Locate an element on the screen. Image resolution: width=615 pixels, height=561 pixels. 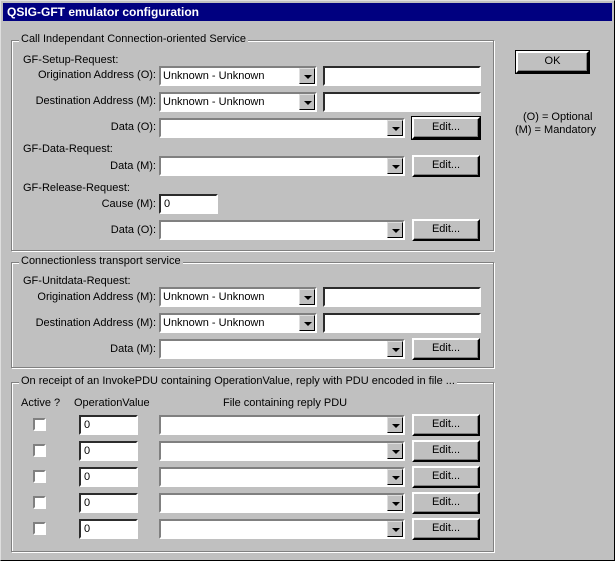
active-column-header: Active ? is located at coordinates (41, 403).